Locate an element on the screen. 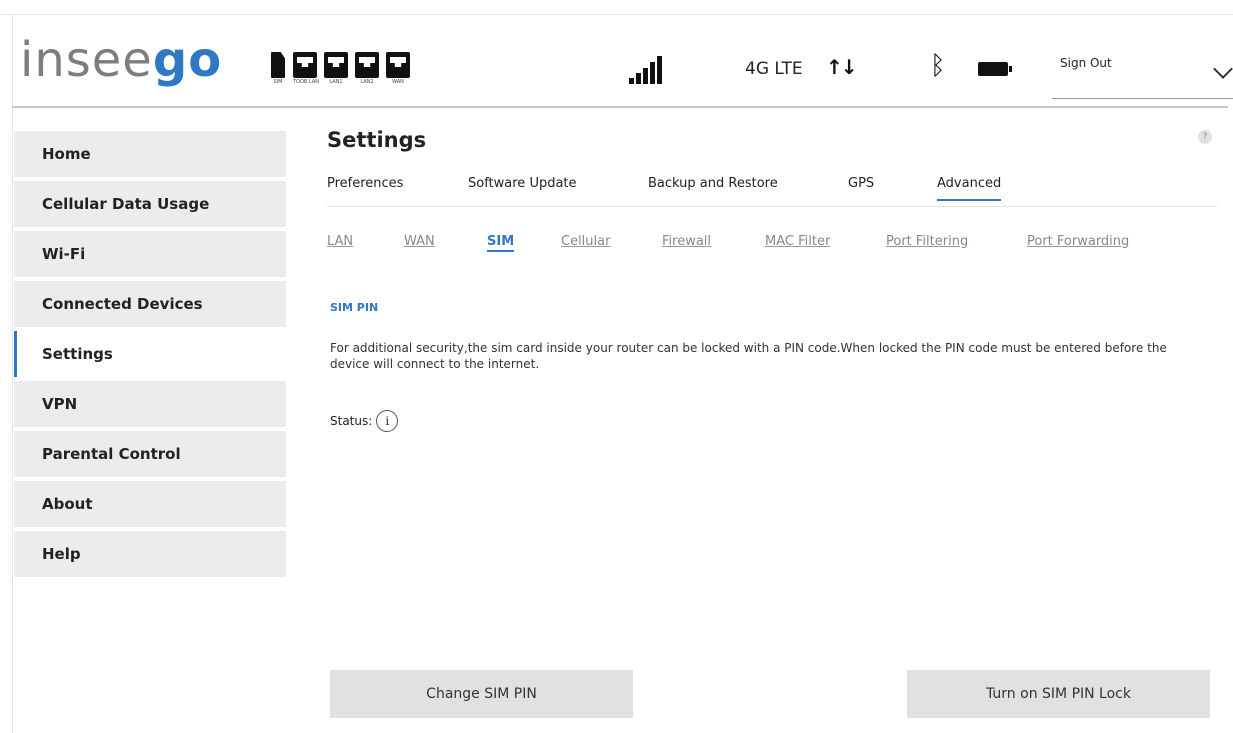  inseego-logo: inseego is located at coordinates (121, 60).